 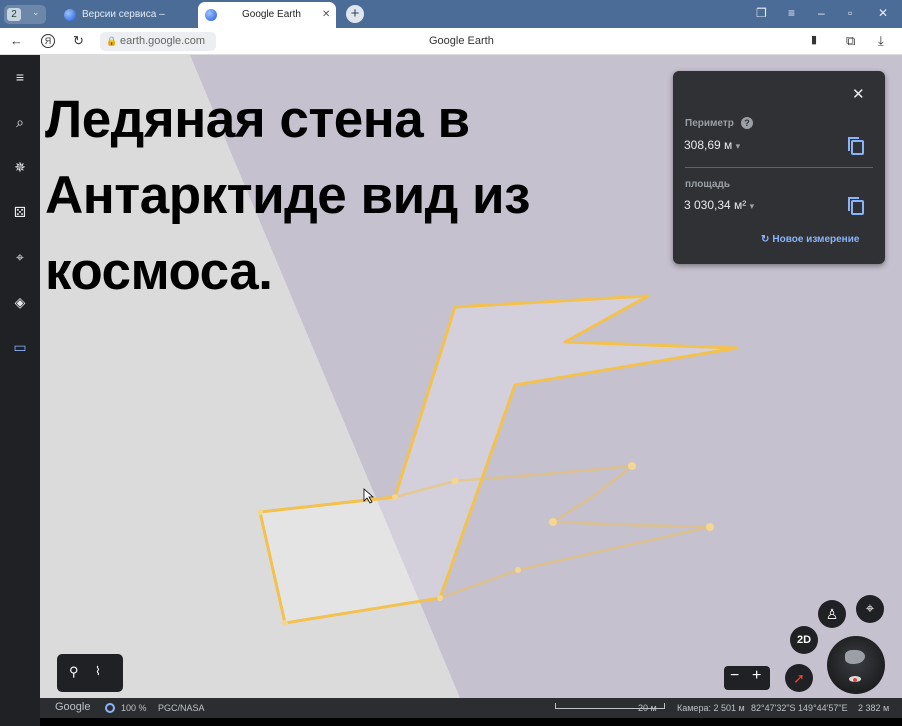 I want to click on dice-icon: ⚄, so click(x=20, y=212).